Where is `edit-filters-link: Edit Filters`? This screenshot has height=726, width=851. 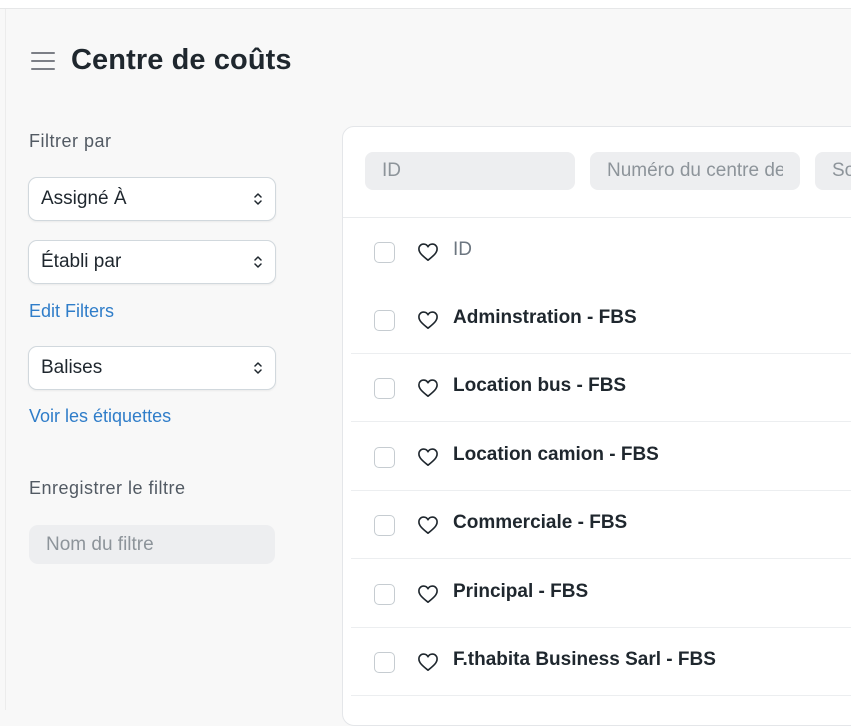 edit-filters-link: Edit Filters is located at coordinates (71, 311).